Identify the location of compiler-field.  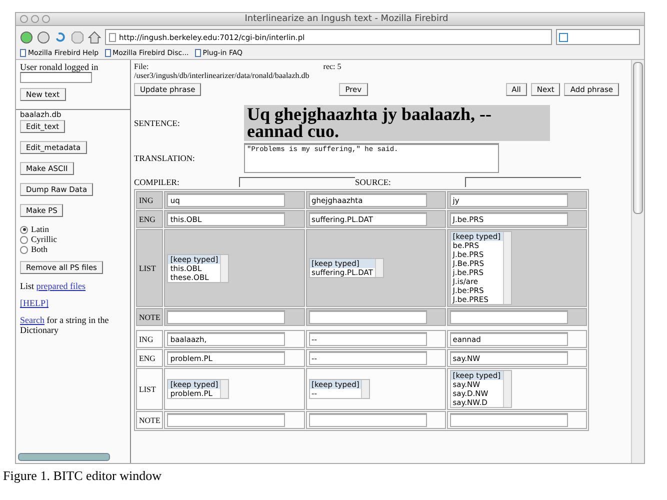
(297, 182).